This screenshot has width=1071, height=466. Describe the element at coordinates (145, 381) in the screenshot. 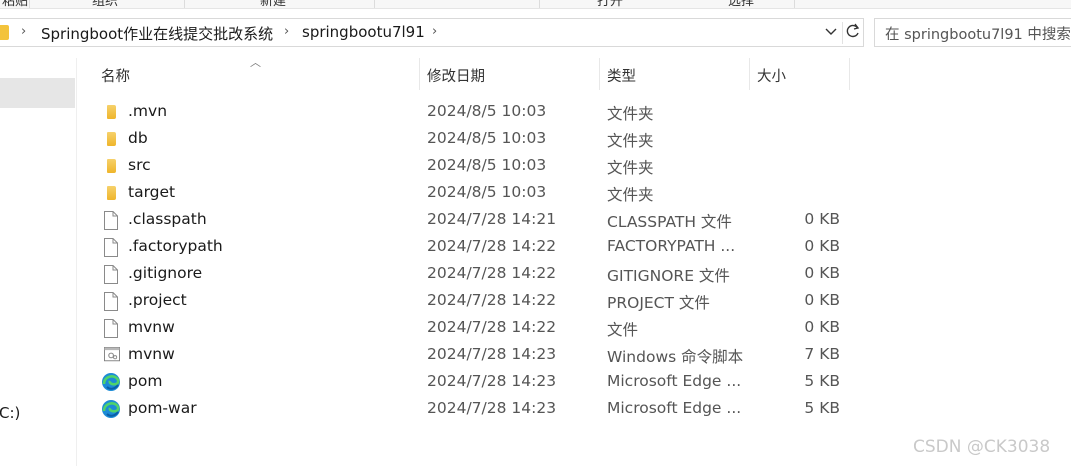

I see `file-name: pom` at that location.